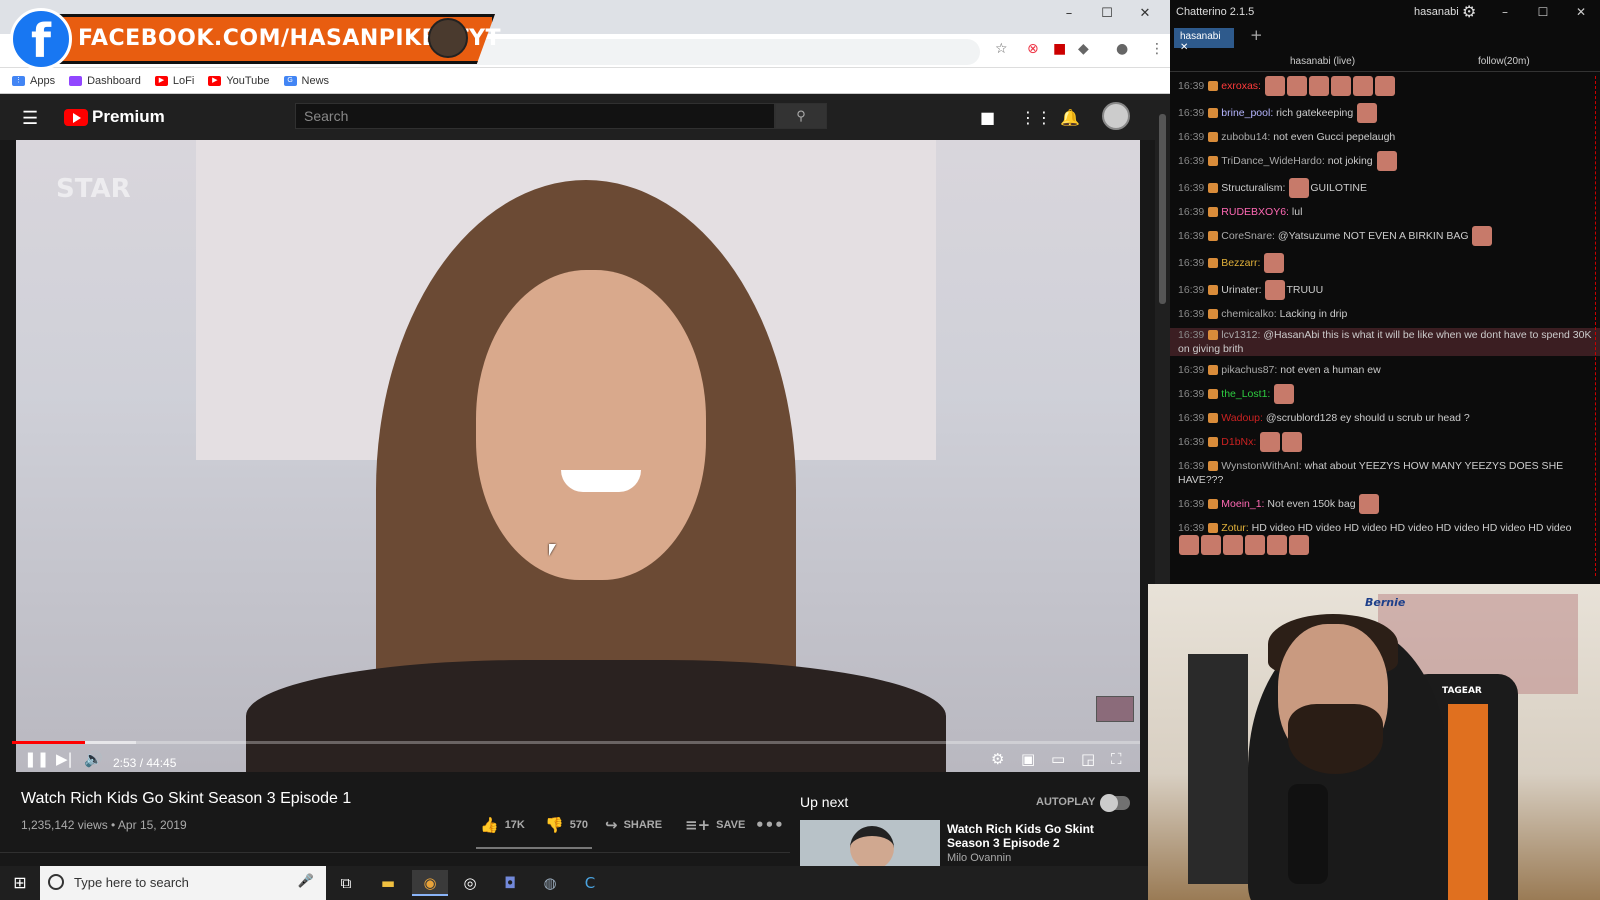 This screenshot has width=1600, height=900. I want to click on progress-bar, so click(576, 742).